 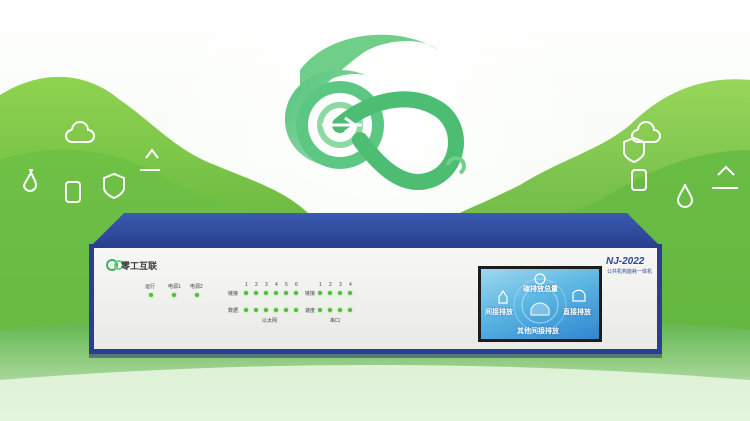 What do you see at coordinates (499, 312) in the screenshot?
I see `screen-left-label: 间接排放` at bounding box center [499, 312].